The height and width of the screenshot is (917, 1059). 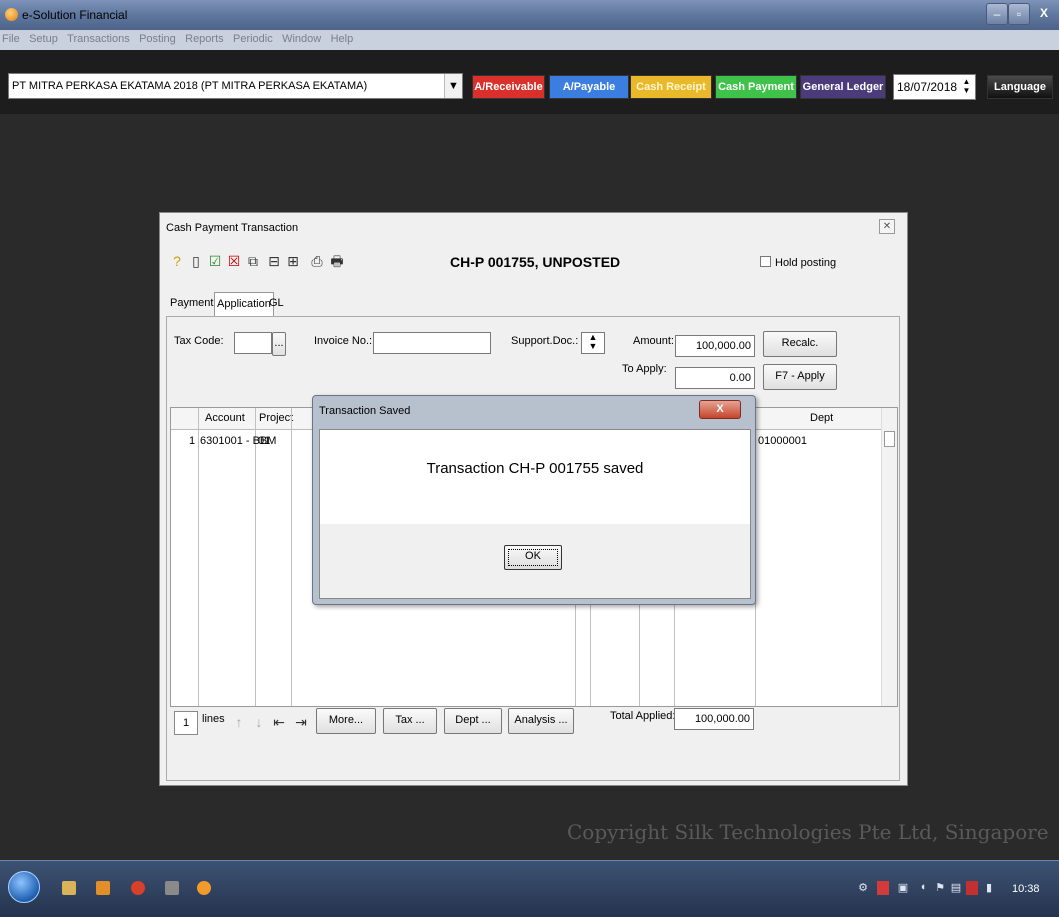 I want to click on move-down-icon: ↓, so click(x=259, y=722).